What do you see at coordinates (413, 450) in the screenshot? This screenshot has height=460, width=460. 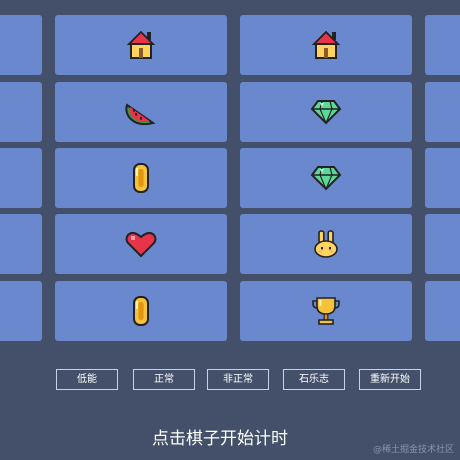 I see `watermark: @稀土掘金技术社区` at bounding box center [413, 450].